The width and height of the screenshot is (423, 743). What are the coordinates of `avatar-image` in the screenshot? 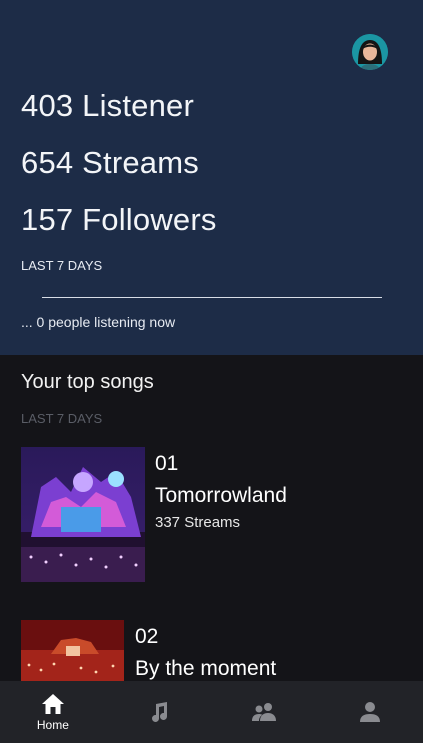 It's located at (370, 52).